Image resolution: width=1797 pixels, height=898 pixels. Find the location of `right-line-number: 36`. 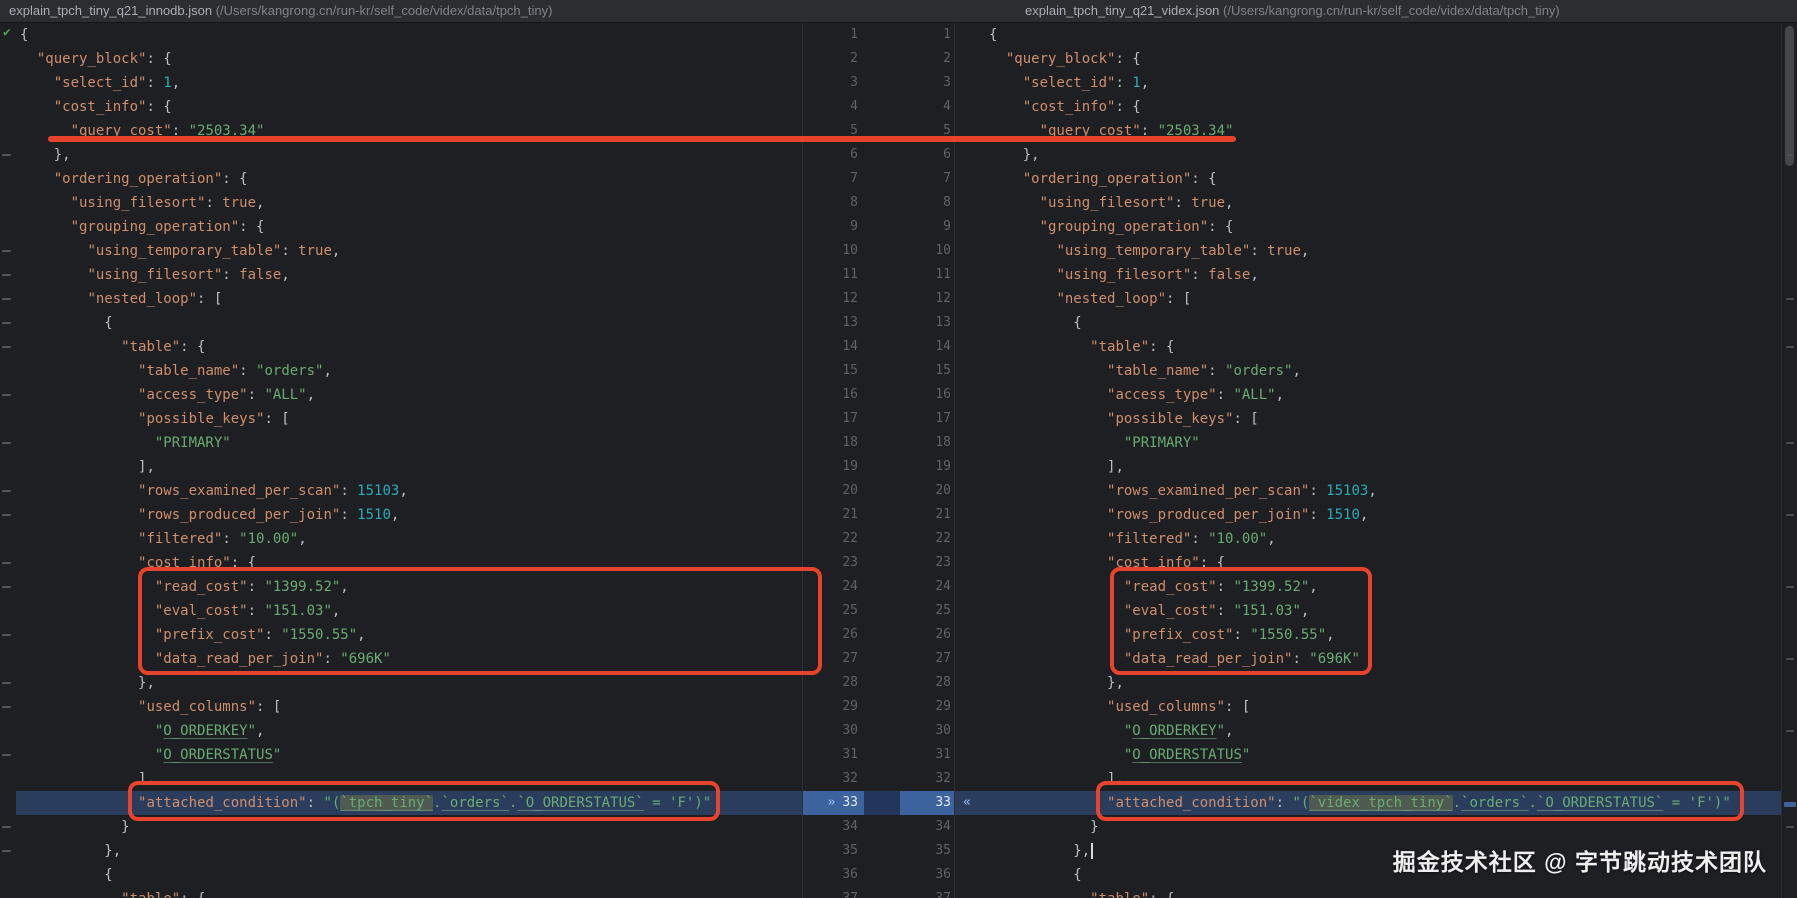

right-line-number: 36 is located at coordinates (943, 874).